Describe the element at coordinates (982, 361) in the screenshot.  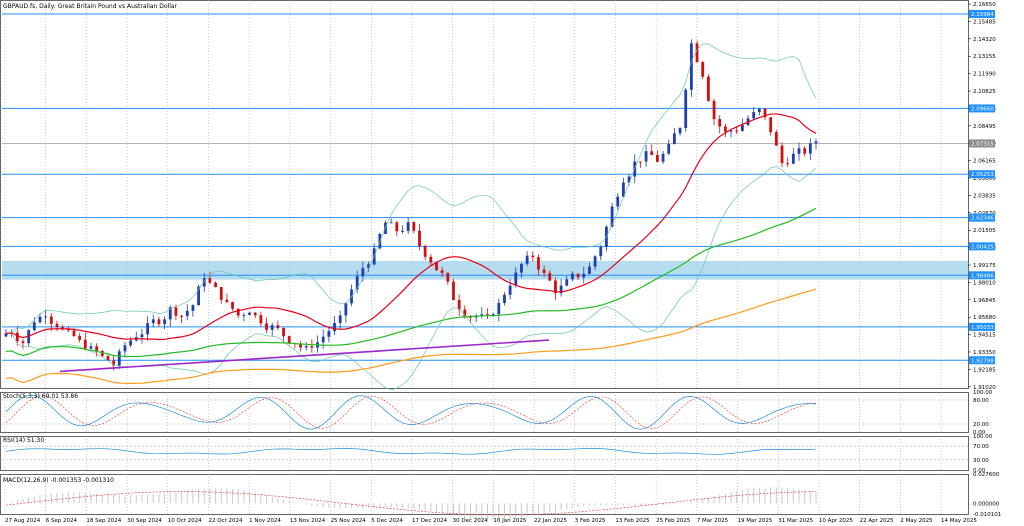
I see `price-tag-label: 1.92798` at that location.